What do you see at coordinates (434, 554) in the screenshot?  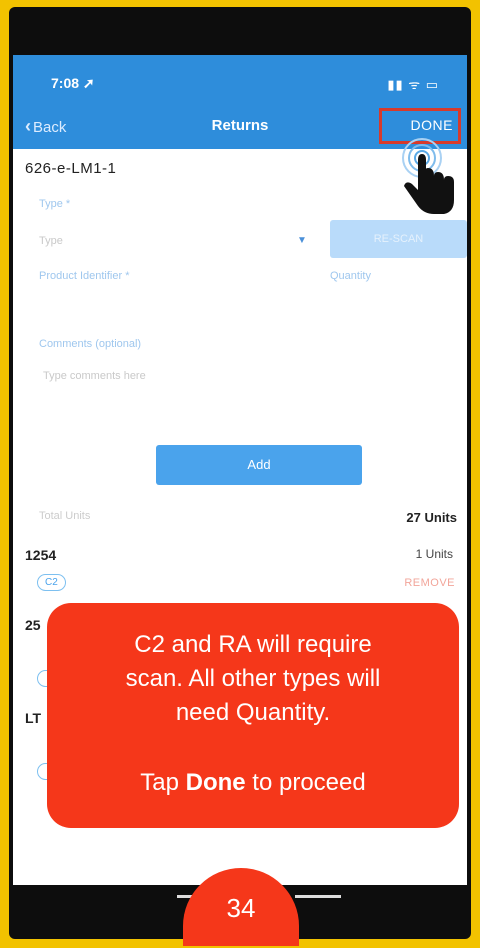 I see `list-item-units: 1 Units` at bounding box center [434, 554].